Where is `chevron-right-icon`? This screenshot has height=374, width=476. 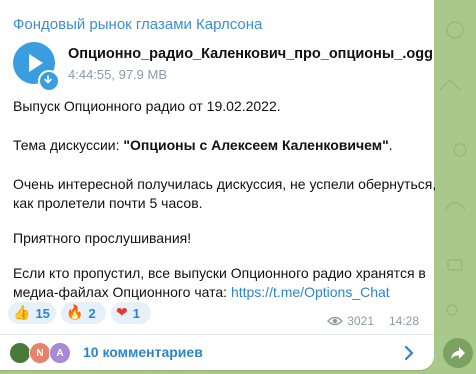 chevron-right-icon is located at coordinates (409, 353).